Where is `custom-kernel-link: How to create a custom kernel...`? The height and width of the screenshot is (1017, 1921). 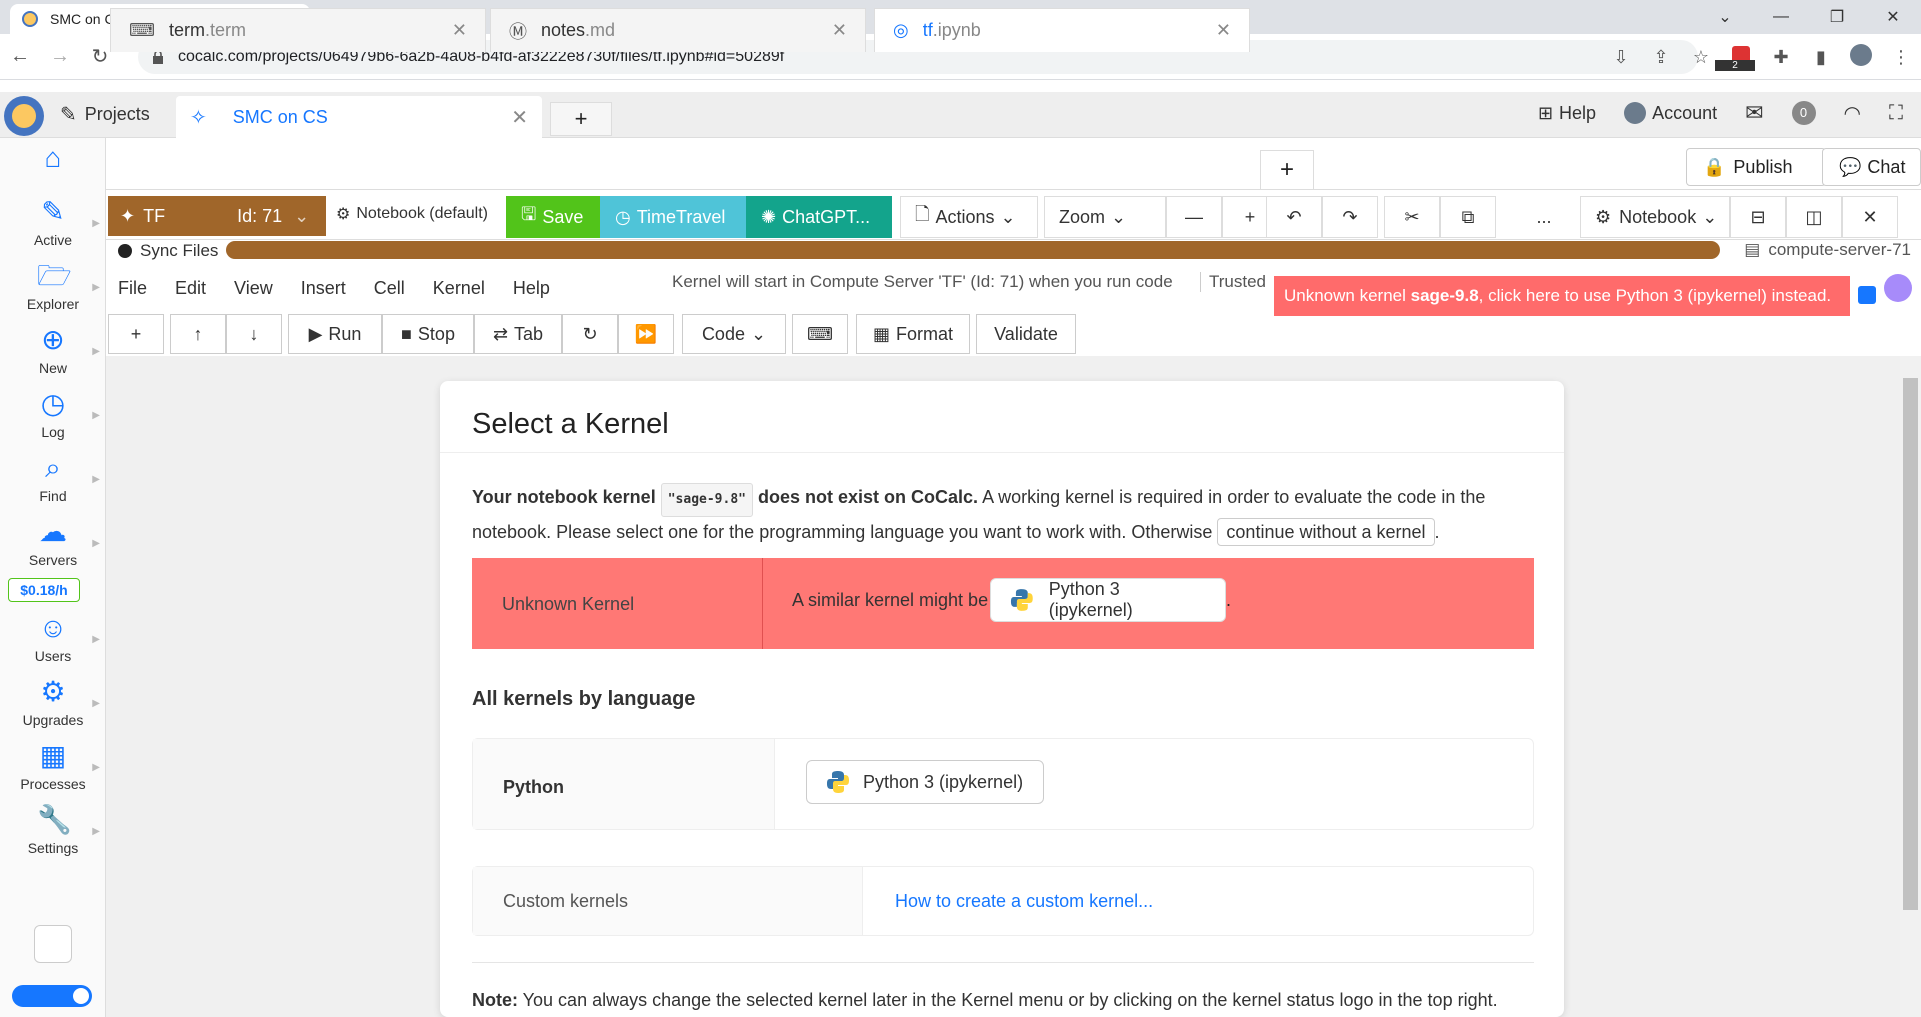
custom-kernel-link: How to create a custom kernel... is located at coordinates (1024, 901).